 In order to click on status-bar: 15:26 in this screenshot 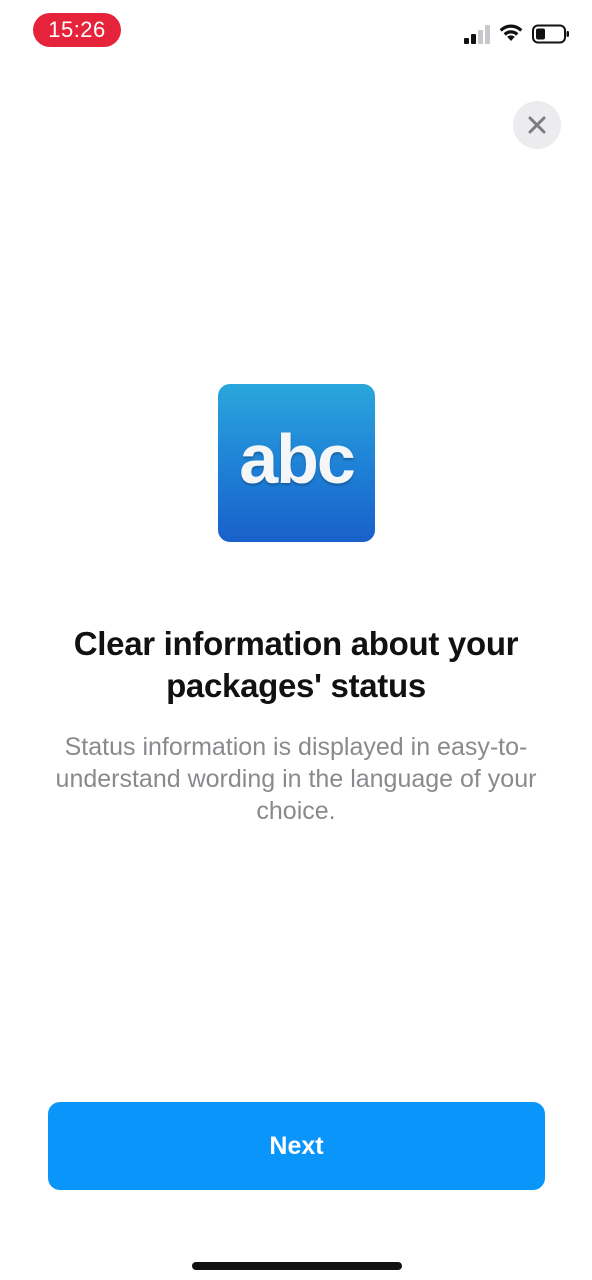, I will do `click(296, 32)`.